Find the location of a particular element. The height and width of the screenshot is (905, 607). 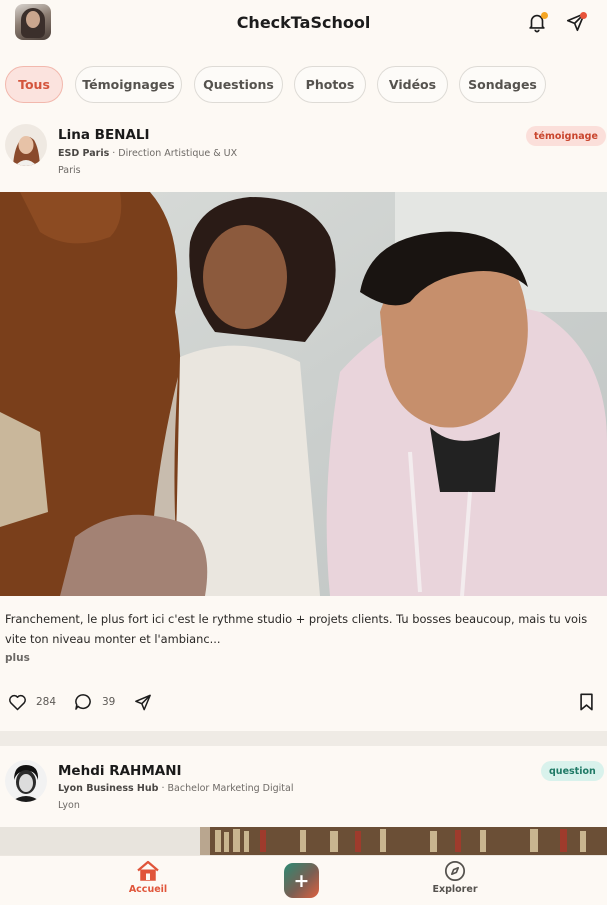

share-icon is located at coordinates (143, 702).